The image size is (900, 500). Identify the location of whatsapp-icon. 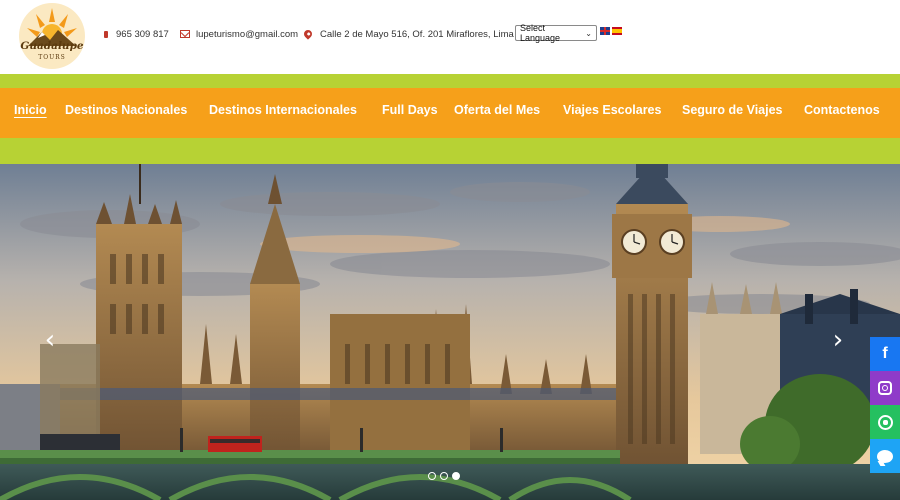
(885, 422).